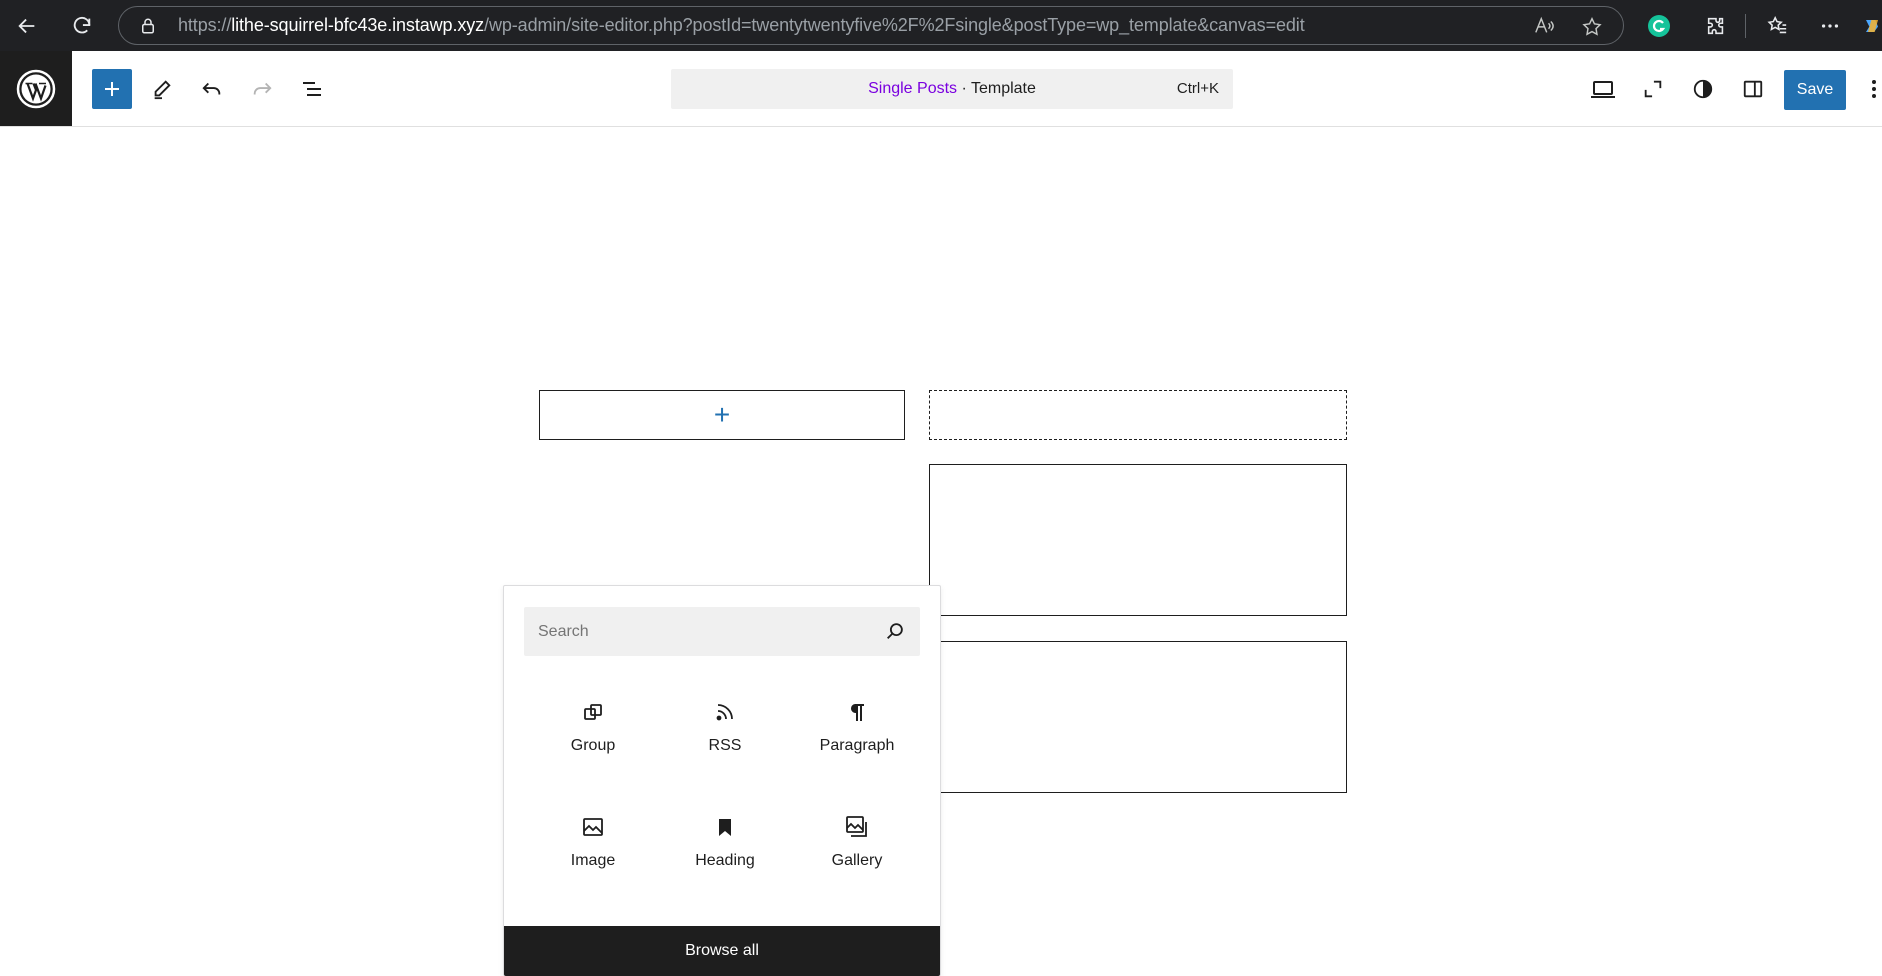 This screenshot has width=1882, height=976. Describe the element at coordinates (725, 745) in the screenshot. I see `block-option-label: RSS` at that location.